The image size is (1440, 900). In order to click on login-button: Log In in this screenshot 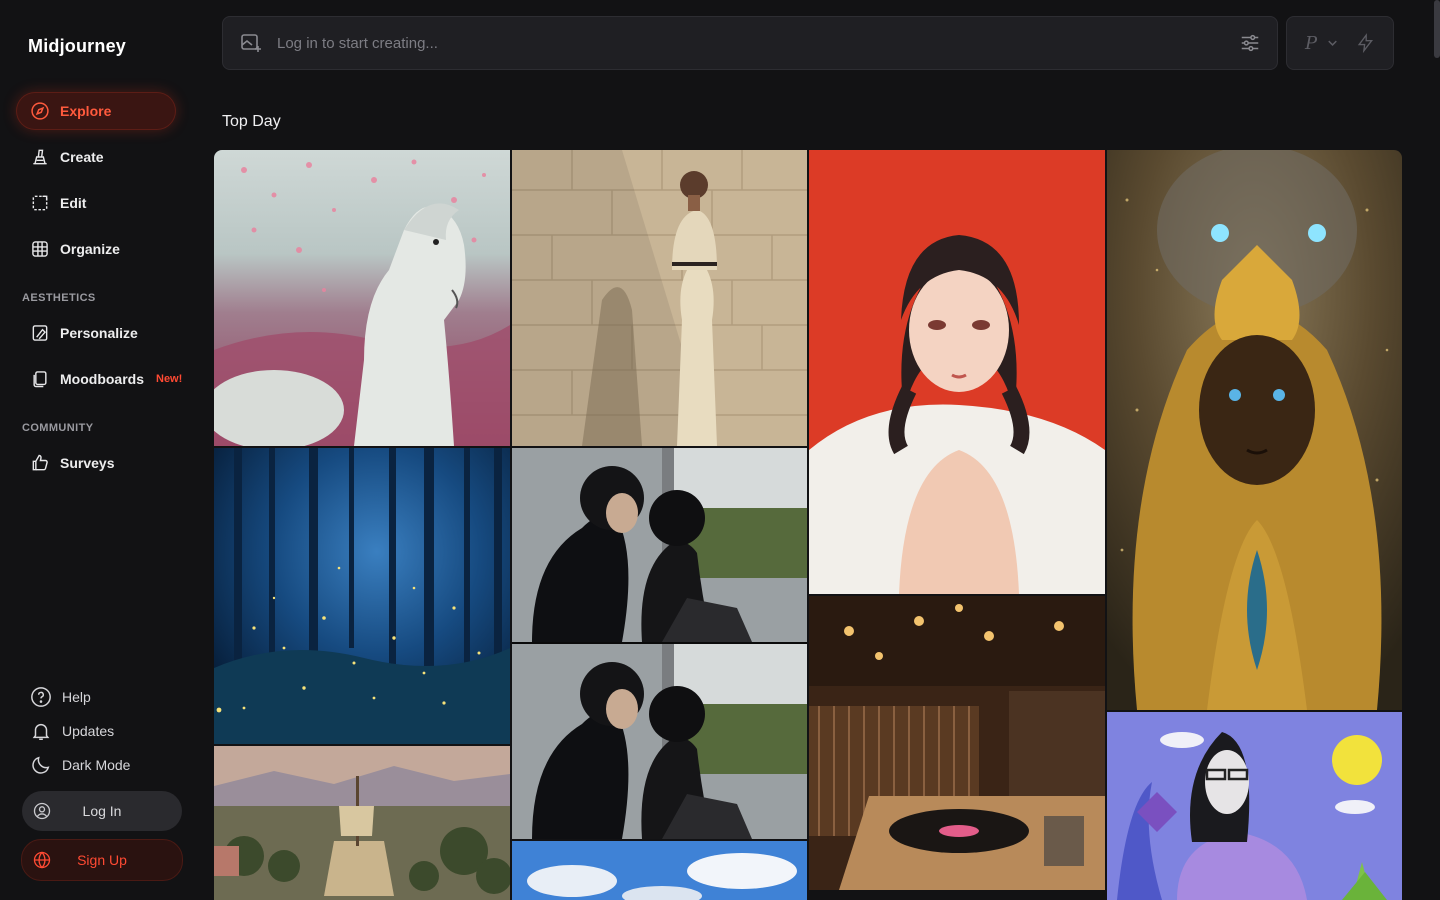, I will do `click(102, 811)`.